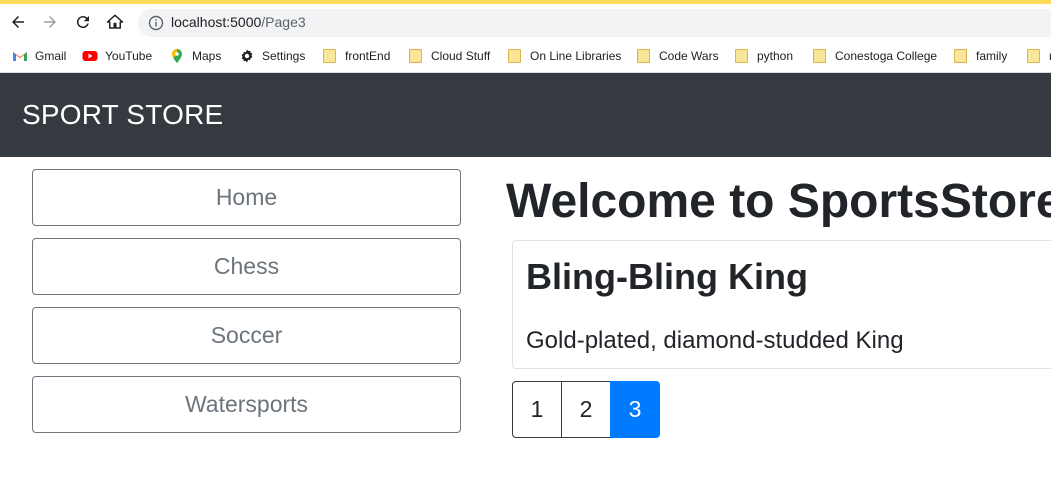 This screenshot has height=489, width=1051. I want to click on url-text: localhost:5000/Page3, so click(238, 22).